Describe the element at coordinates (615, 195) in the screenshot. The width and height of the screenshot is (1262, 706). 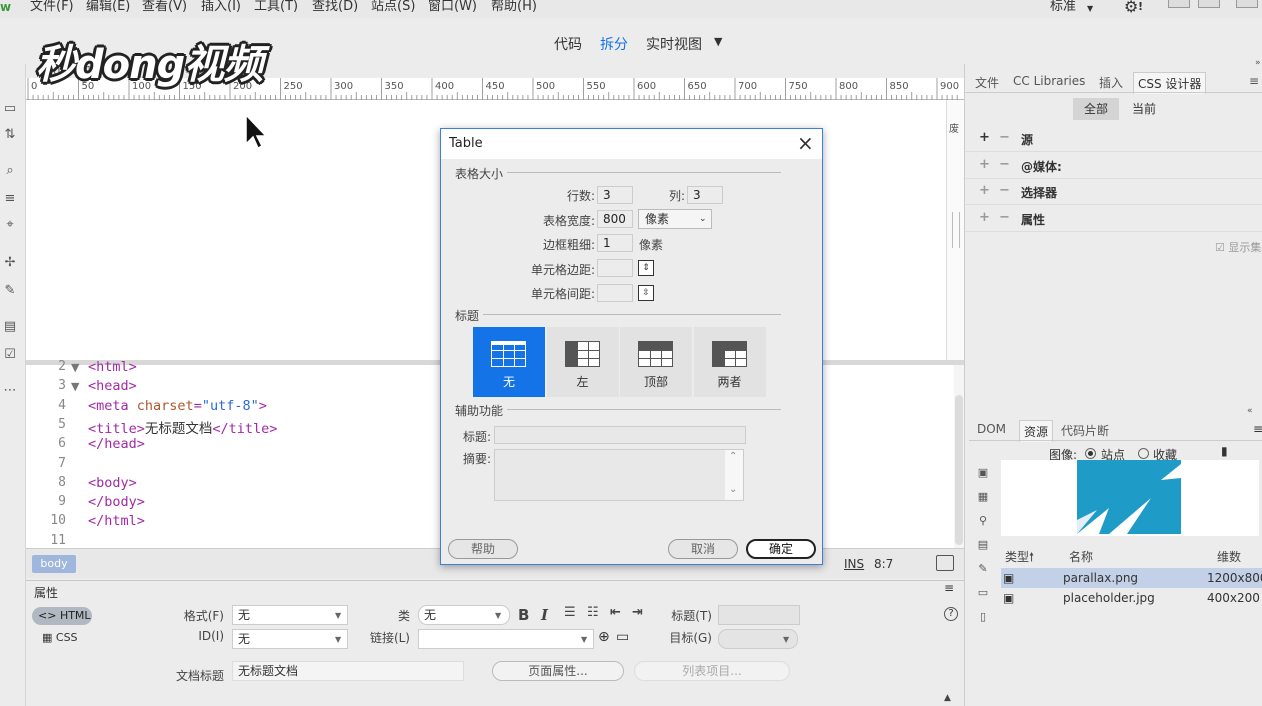
I see `rows-input: 3` at that location.